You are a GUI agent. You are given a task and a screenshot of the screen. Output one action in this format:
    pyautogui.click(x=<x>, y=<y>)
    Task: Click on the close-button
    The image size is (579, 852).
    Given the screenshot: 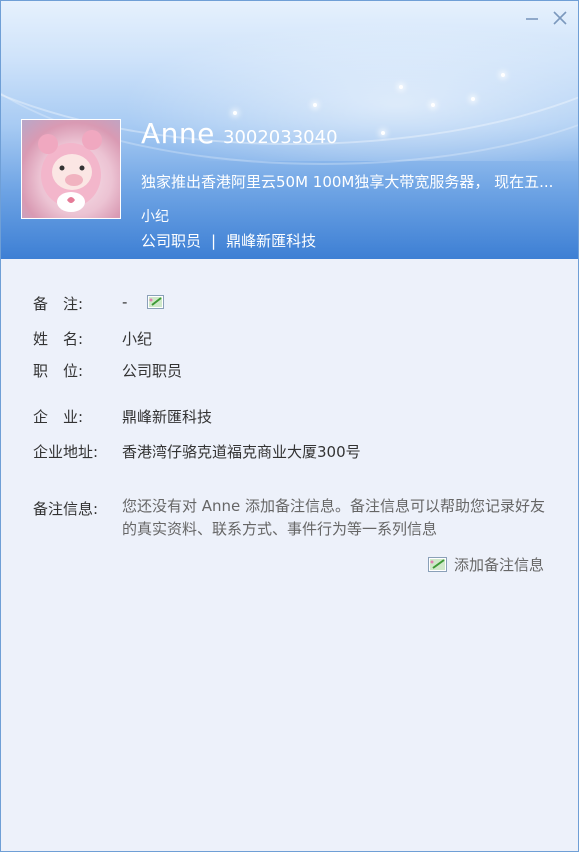 What is the action you would take?
    pyautogui.click(x=560, y=18)
    